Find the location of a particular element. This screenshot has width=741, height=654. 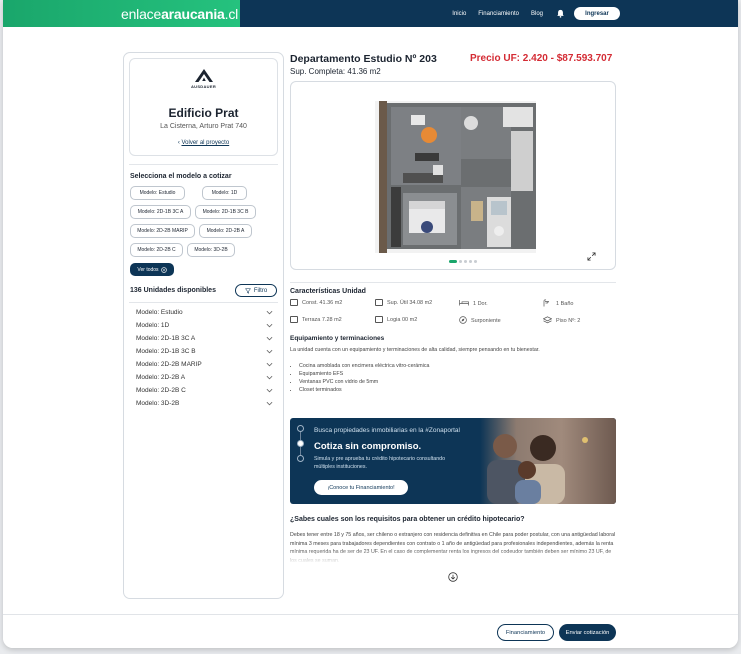

model-chip: Modelo: 2D-2B C is located at coordinates (156, 250).